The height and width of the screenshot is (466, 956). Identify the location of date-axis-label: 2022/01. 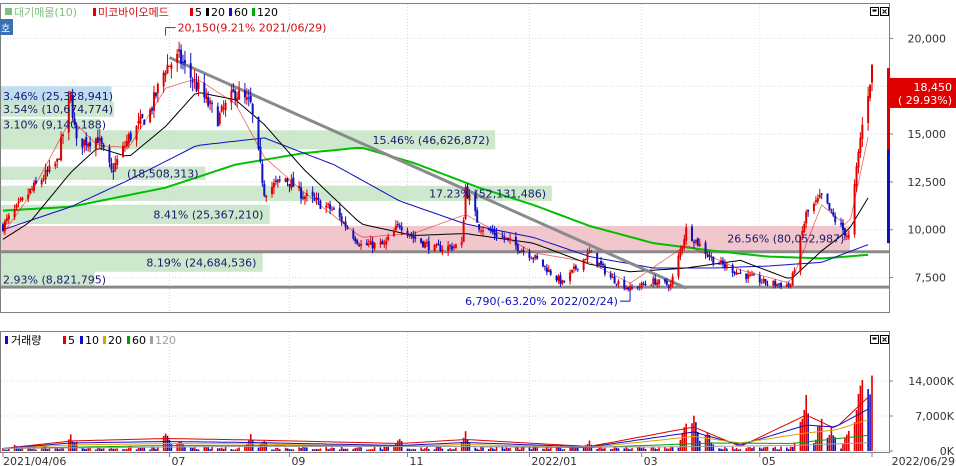
(554, 460).